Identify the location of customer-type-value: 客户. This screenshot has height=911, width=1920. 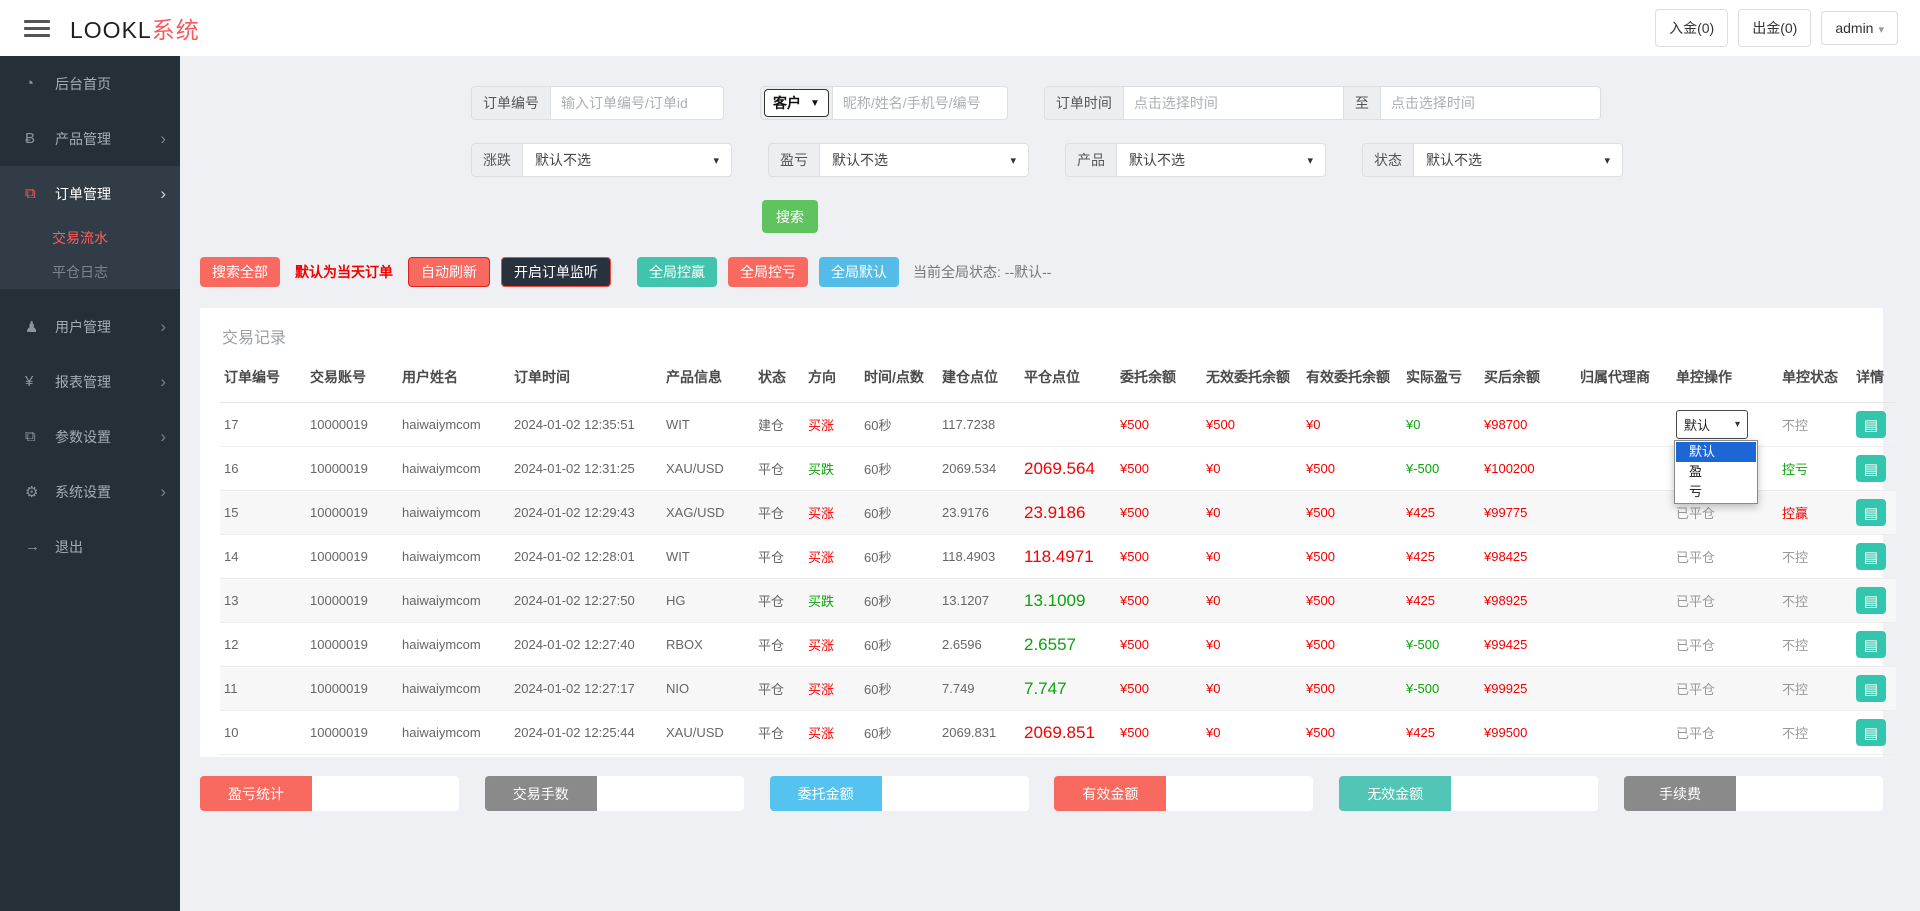
(787, 103).